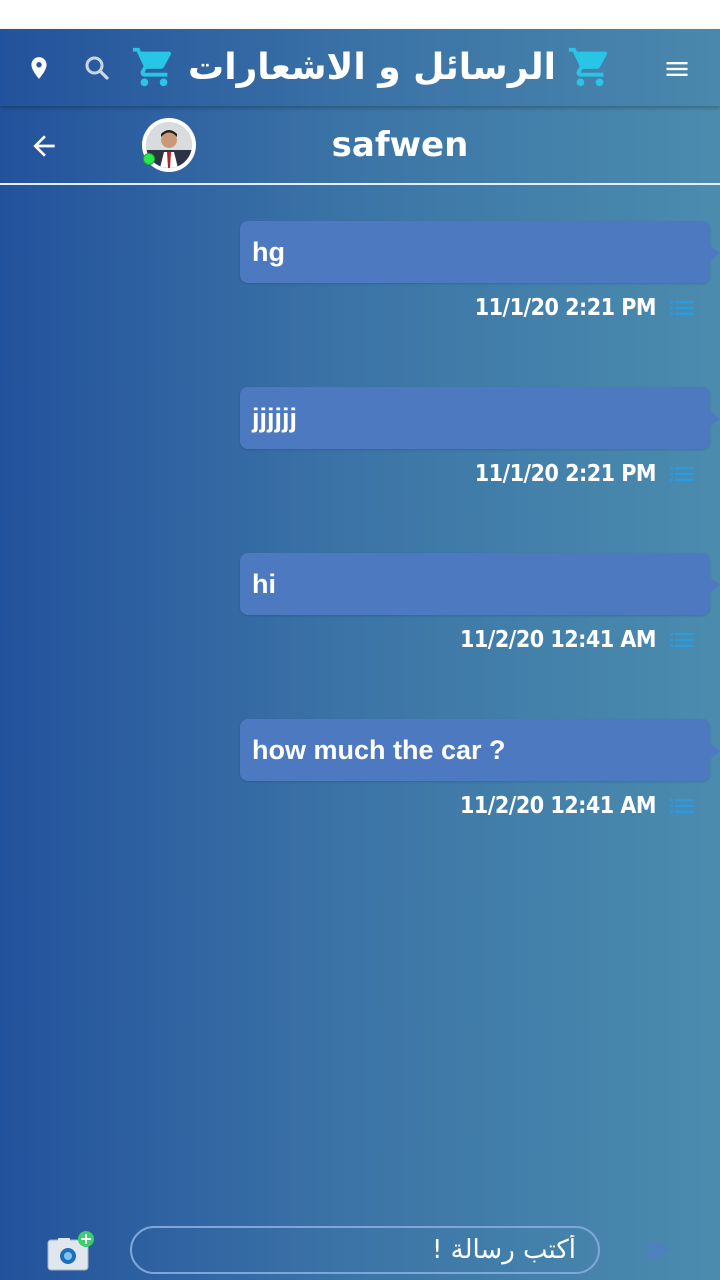 The width and height of the screenshot is (720, 1280). Describe the element at coordinates (480, 584) in the screenshot. I see `message-bubble: hi` at that location.